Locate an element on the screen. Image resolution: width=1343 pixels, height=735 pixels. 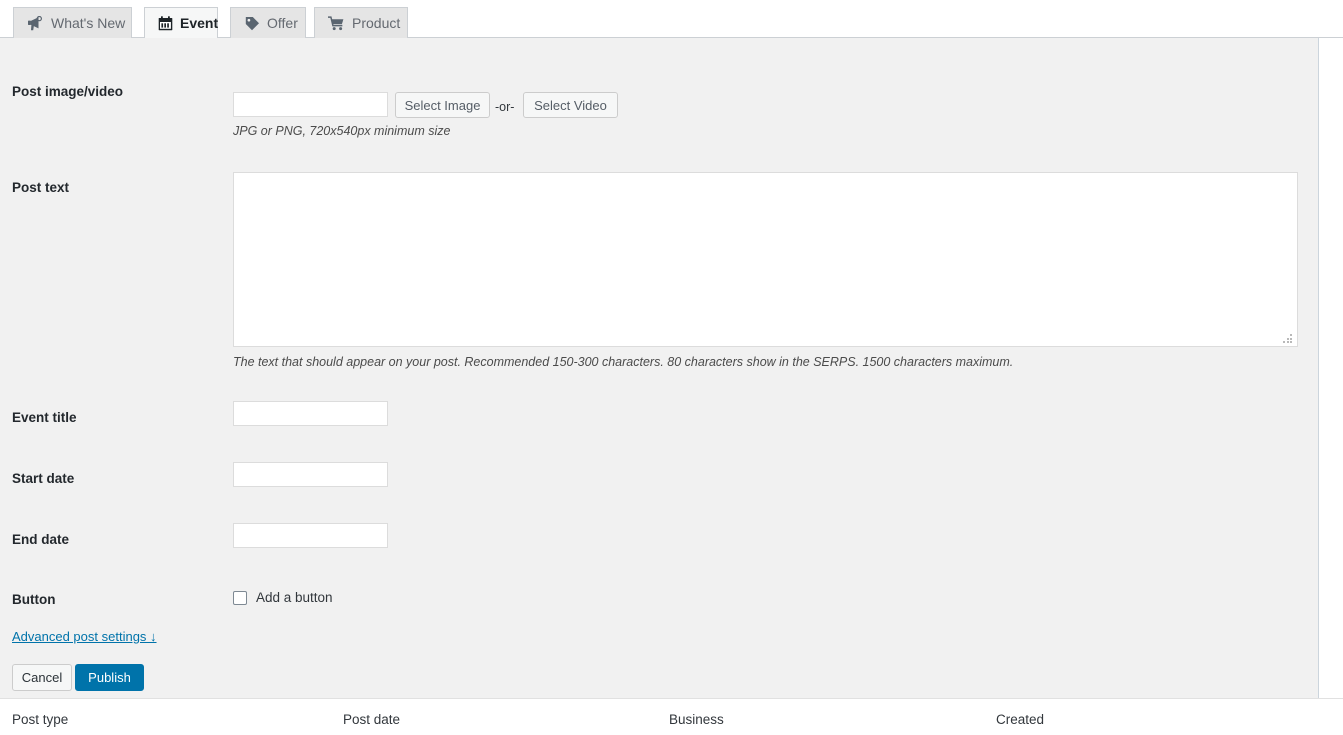
post-image-input is located at coordinates (310, 104).